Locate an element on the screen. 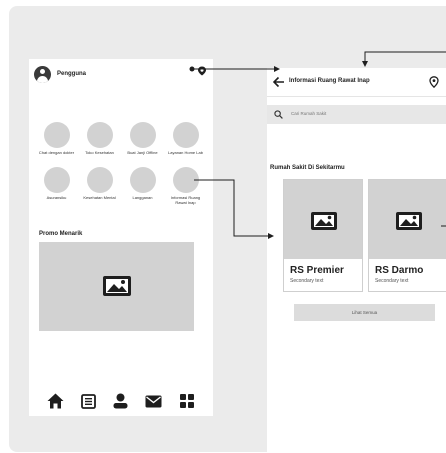 The image size is (446, 453). service-item: Toko Kesehatan is located at coordinates (99, 143).